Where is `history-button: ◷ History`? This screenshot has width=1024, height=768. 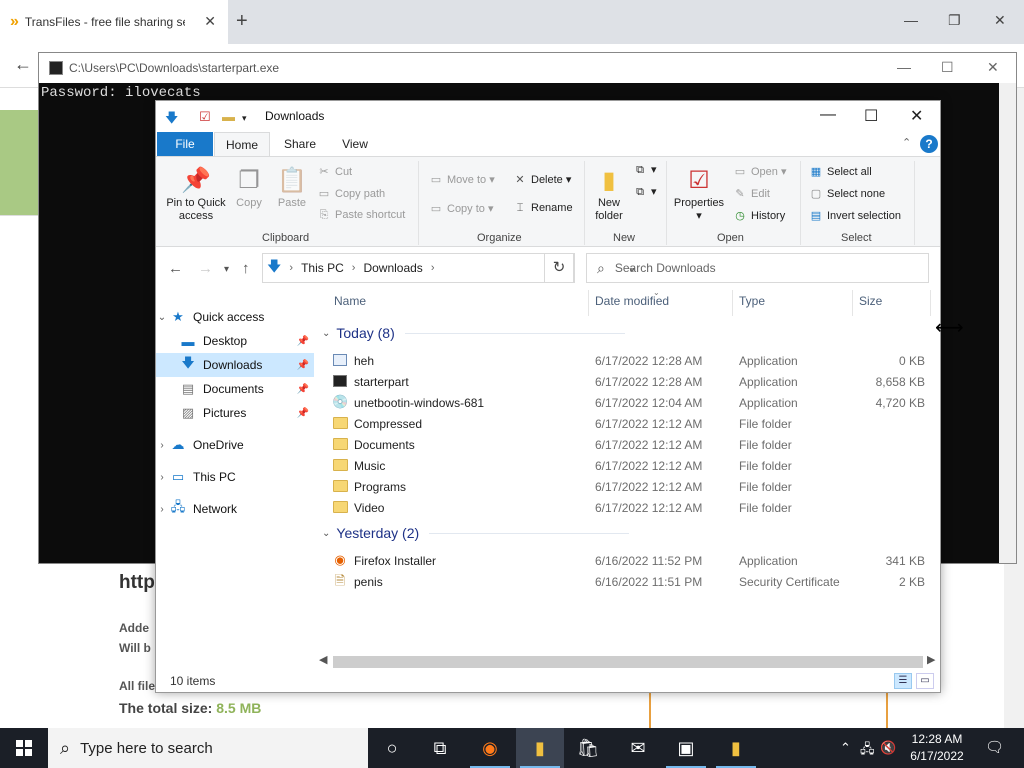 history-button: ◷ History is located at coordinates (758, 215).